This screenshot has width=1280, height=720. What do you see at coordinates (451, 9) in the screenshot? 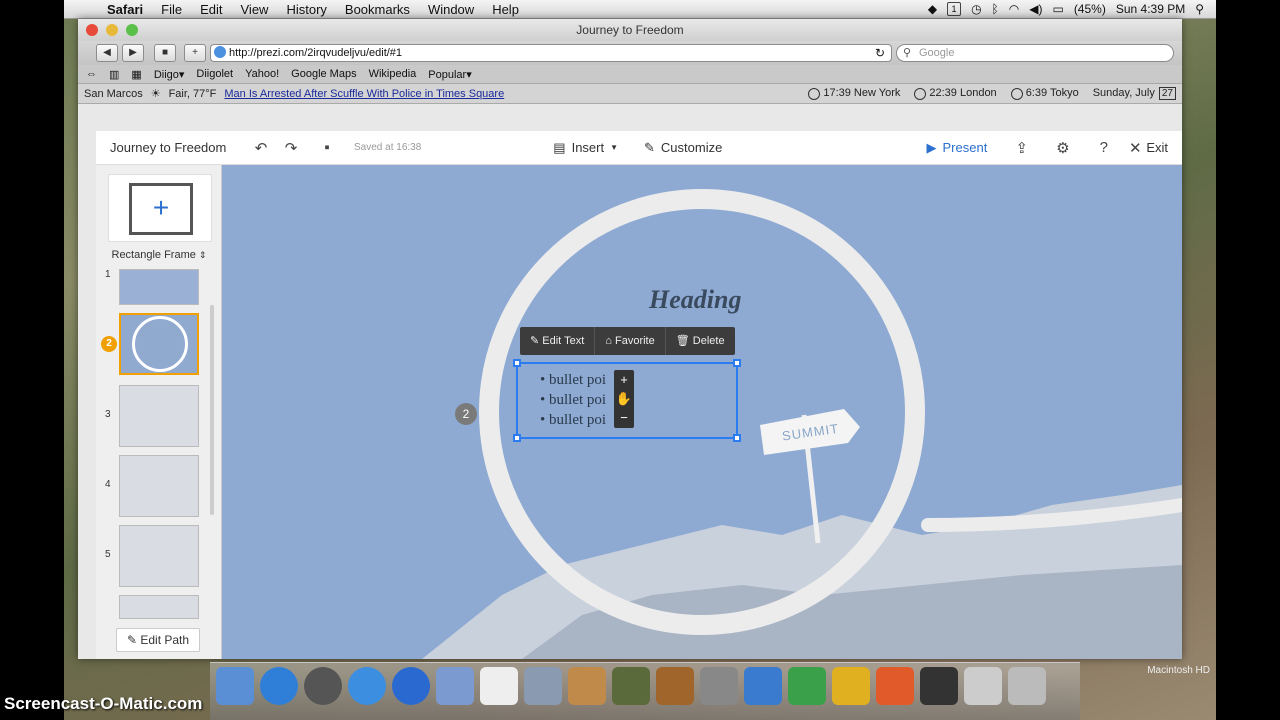
I see `menu-window: Window` at bounding box center [451, 9].